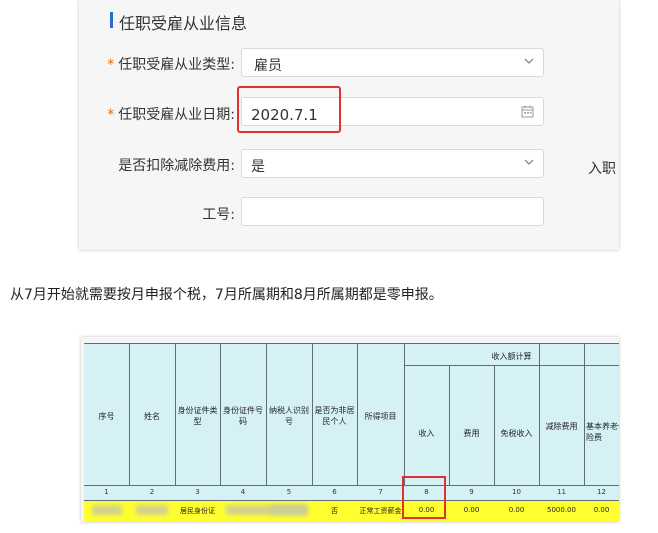 The height and width of the screenshot is (533, 658). Describe the element at coordinates (334, 511) in the screenshot. I see `cell-non-resident: 否` at that location.